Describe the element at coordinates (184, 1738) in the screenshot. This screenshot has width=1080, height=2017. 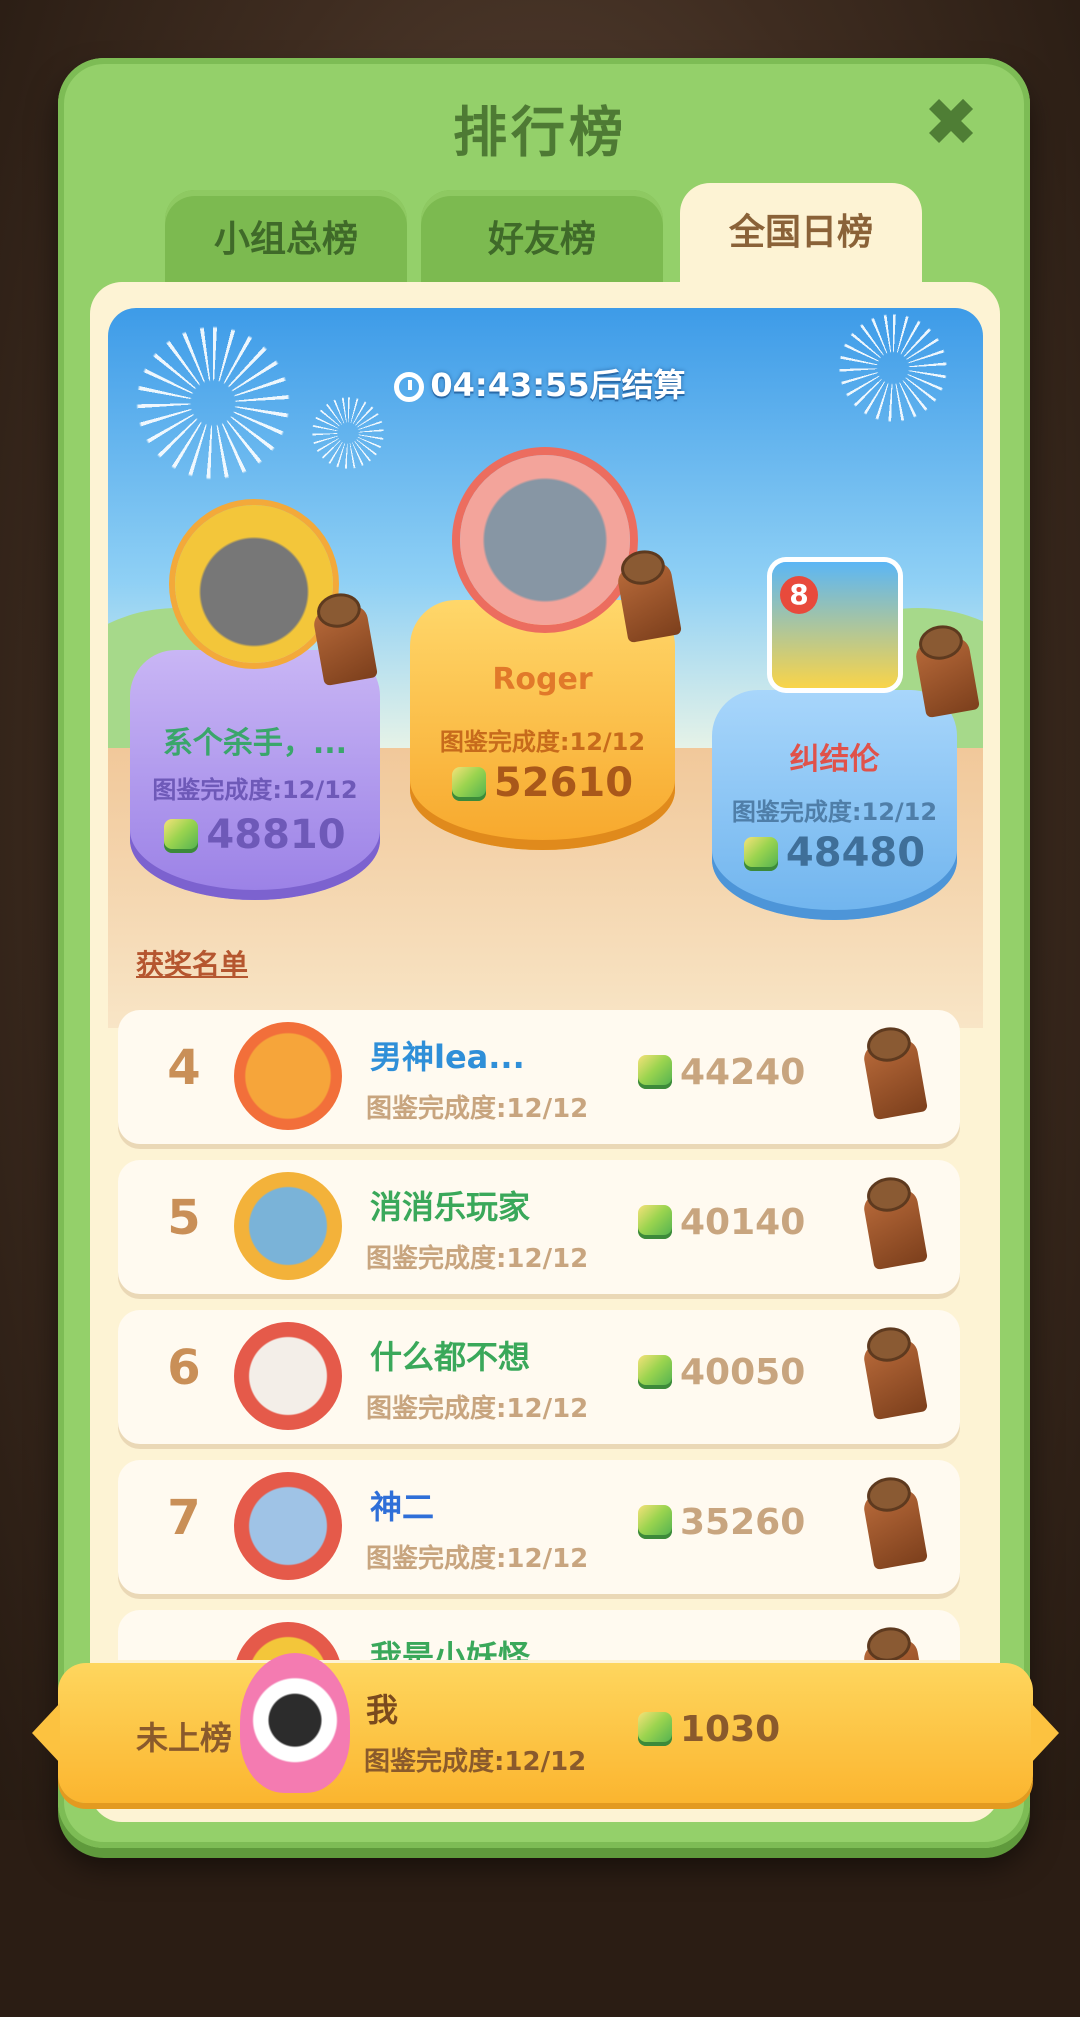
I see `my-rank-label: 未上榜` at that location.